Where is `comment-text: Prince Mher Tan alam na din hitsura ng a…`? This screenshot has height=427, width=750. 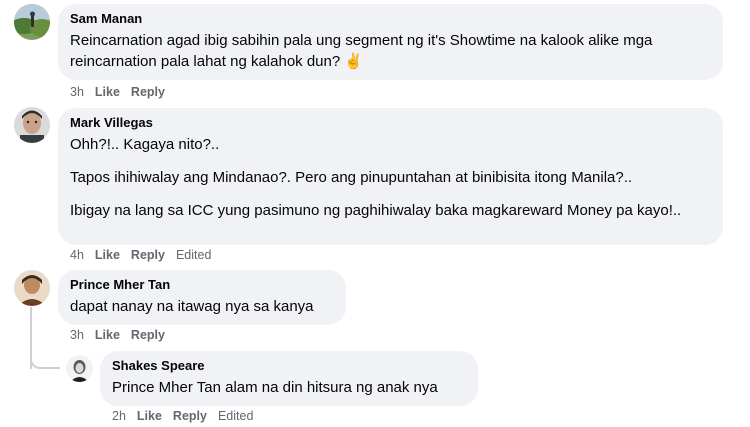
comment-text: Prince Mher Tan alam na din hitsura ng a… is located at coordinates (275, 387).